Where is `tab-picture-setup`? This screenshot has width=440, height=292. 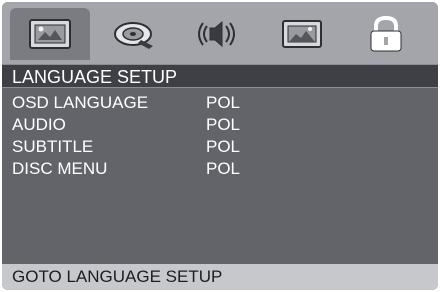 tab-picture-setup is located at coordinates (302, 34).